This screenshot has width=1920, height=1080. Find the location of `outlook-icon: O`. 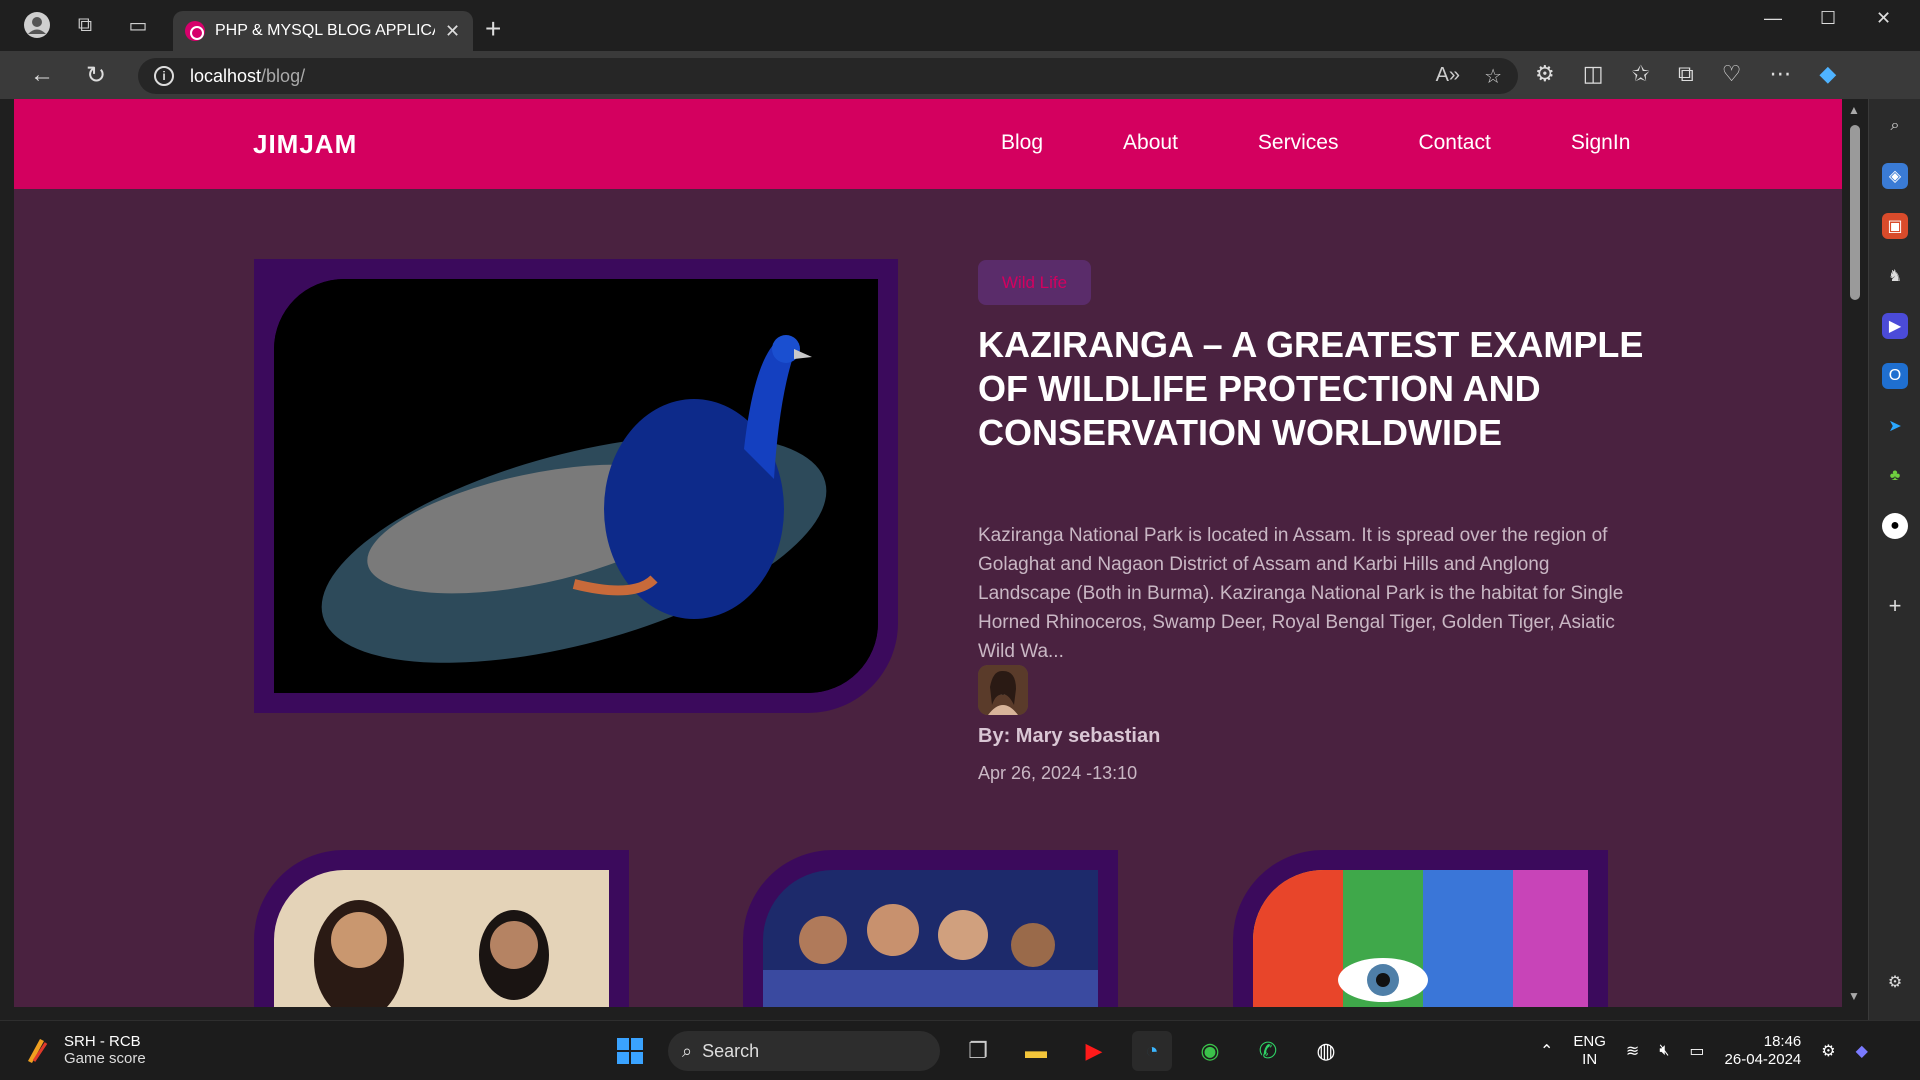

outlook-icon: O is located at coordinates (1895, 376).